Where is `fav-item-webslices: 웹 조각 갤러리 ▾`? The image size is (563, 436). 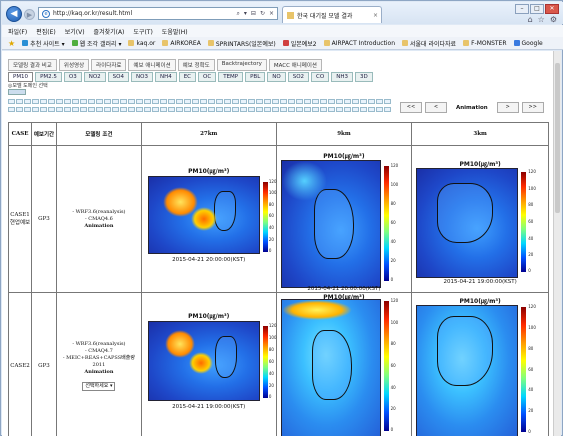
fav-item-webslices: 웹 조각 갤러리 ▾ is located at coordinates (96, 43).